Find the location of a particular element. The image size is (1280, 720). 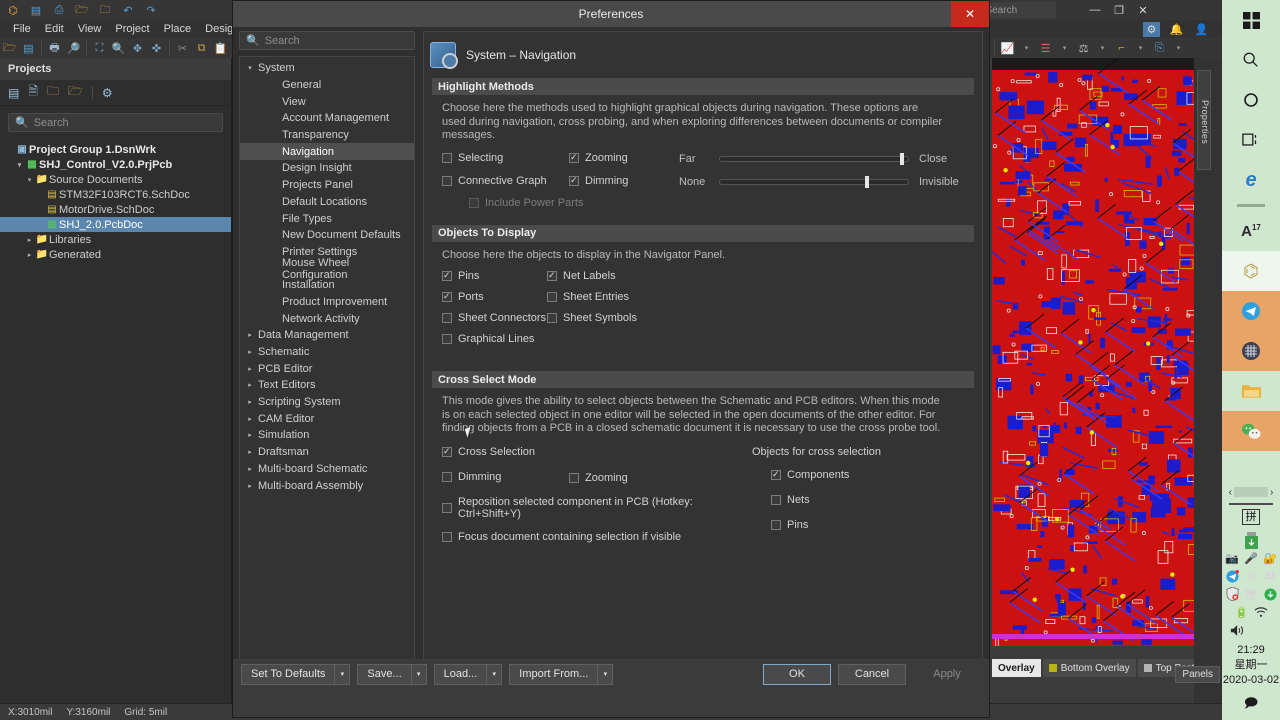

zoom-filter-icon: ✜ is located at coordinates (156, 48).